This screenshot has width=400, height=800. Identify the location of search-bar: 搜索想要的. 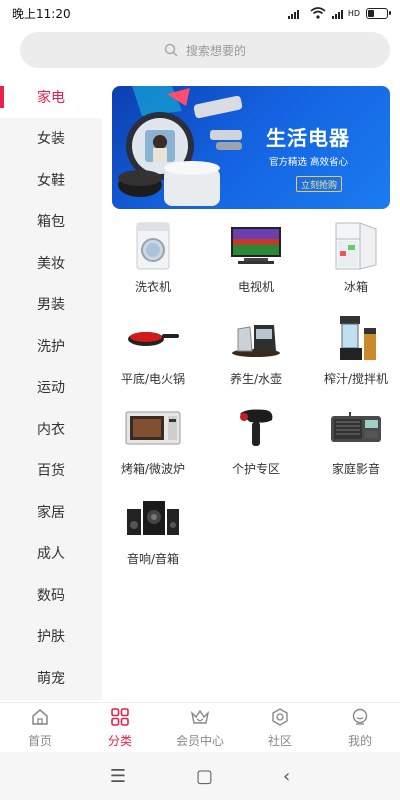
(205, 50).